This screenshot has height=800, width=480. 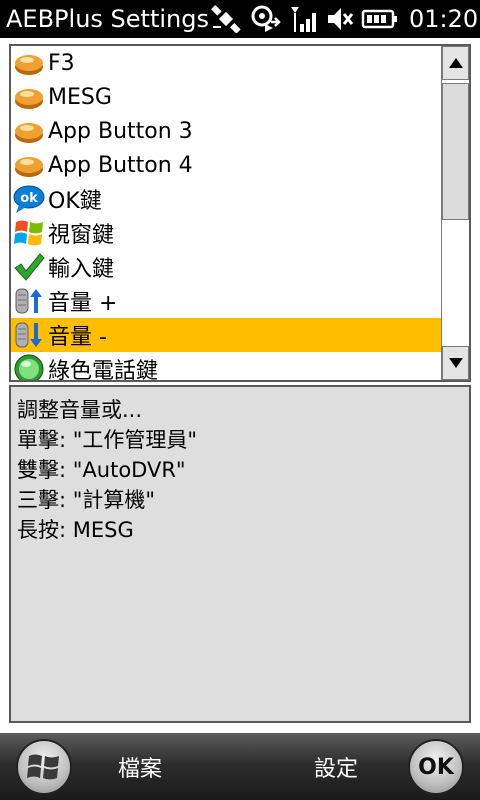 I want to click on windows-flag-icon, so click(x=29, y=233).